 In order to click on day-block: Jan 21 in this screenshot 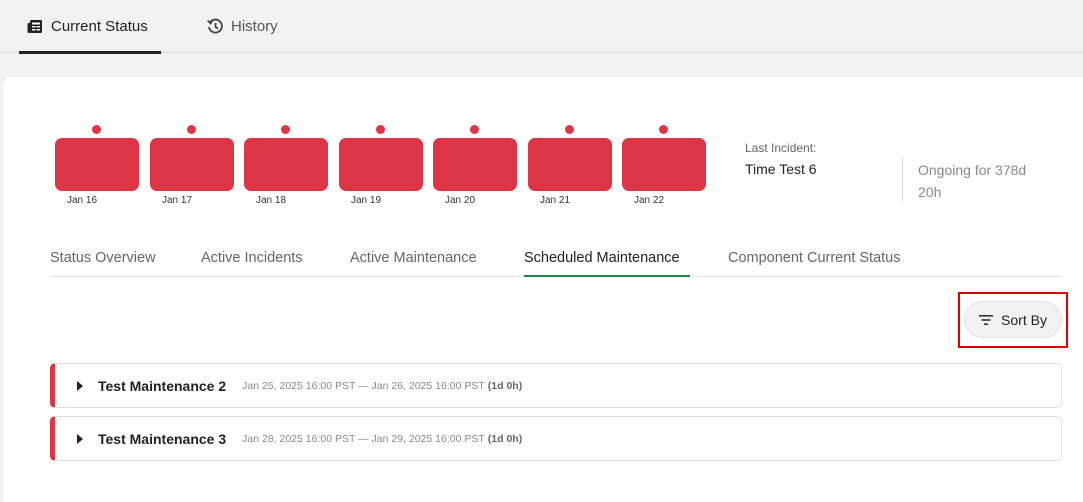, I will do `click(570, 167)`.